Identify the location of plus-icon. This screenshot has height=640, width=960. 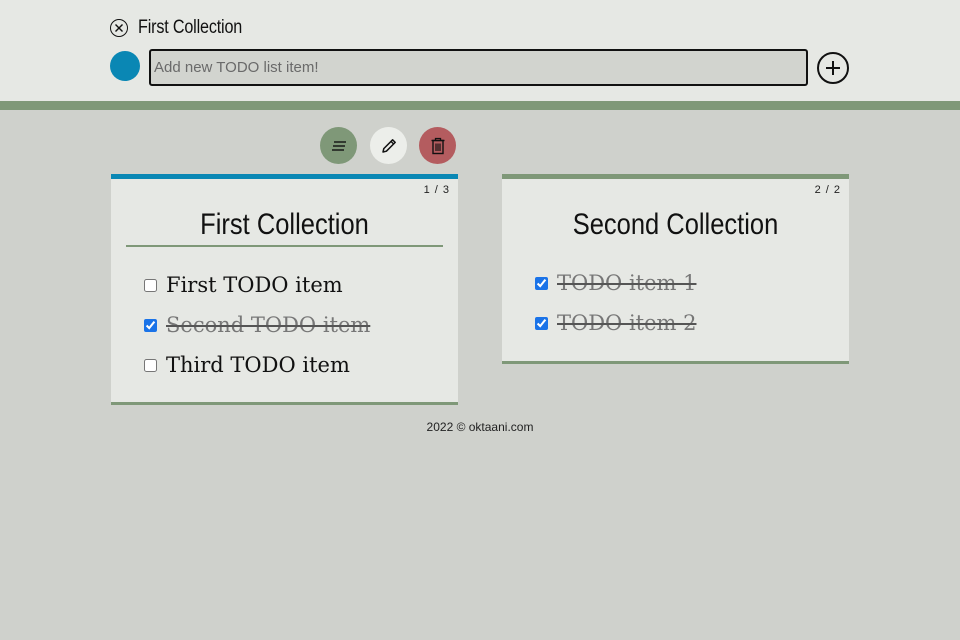
(833, 68).